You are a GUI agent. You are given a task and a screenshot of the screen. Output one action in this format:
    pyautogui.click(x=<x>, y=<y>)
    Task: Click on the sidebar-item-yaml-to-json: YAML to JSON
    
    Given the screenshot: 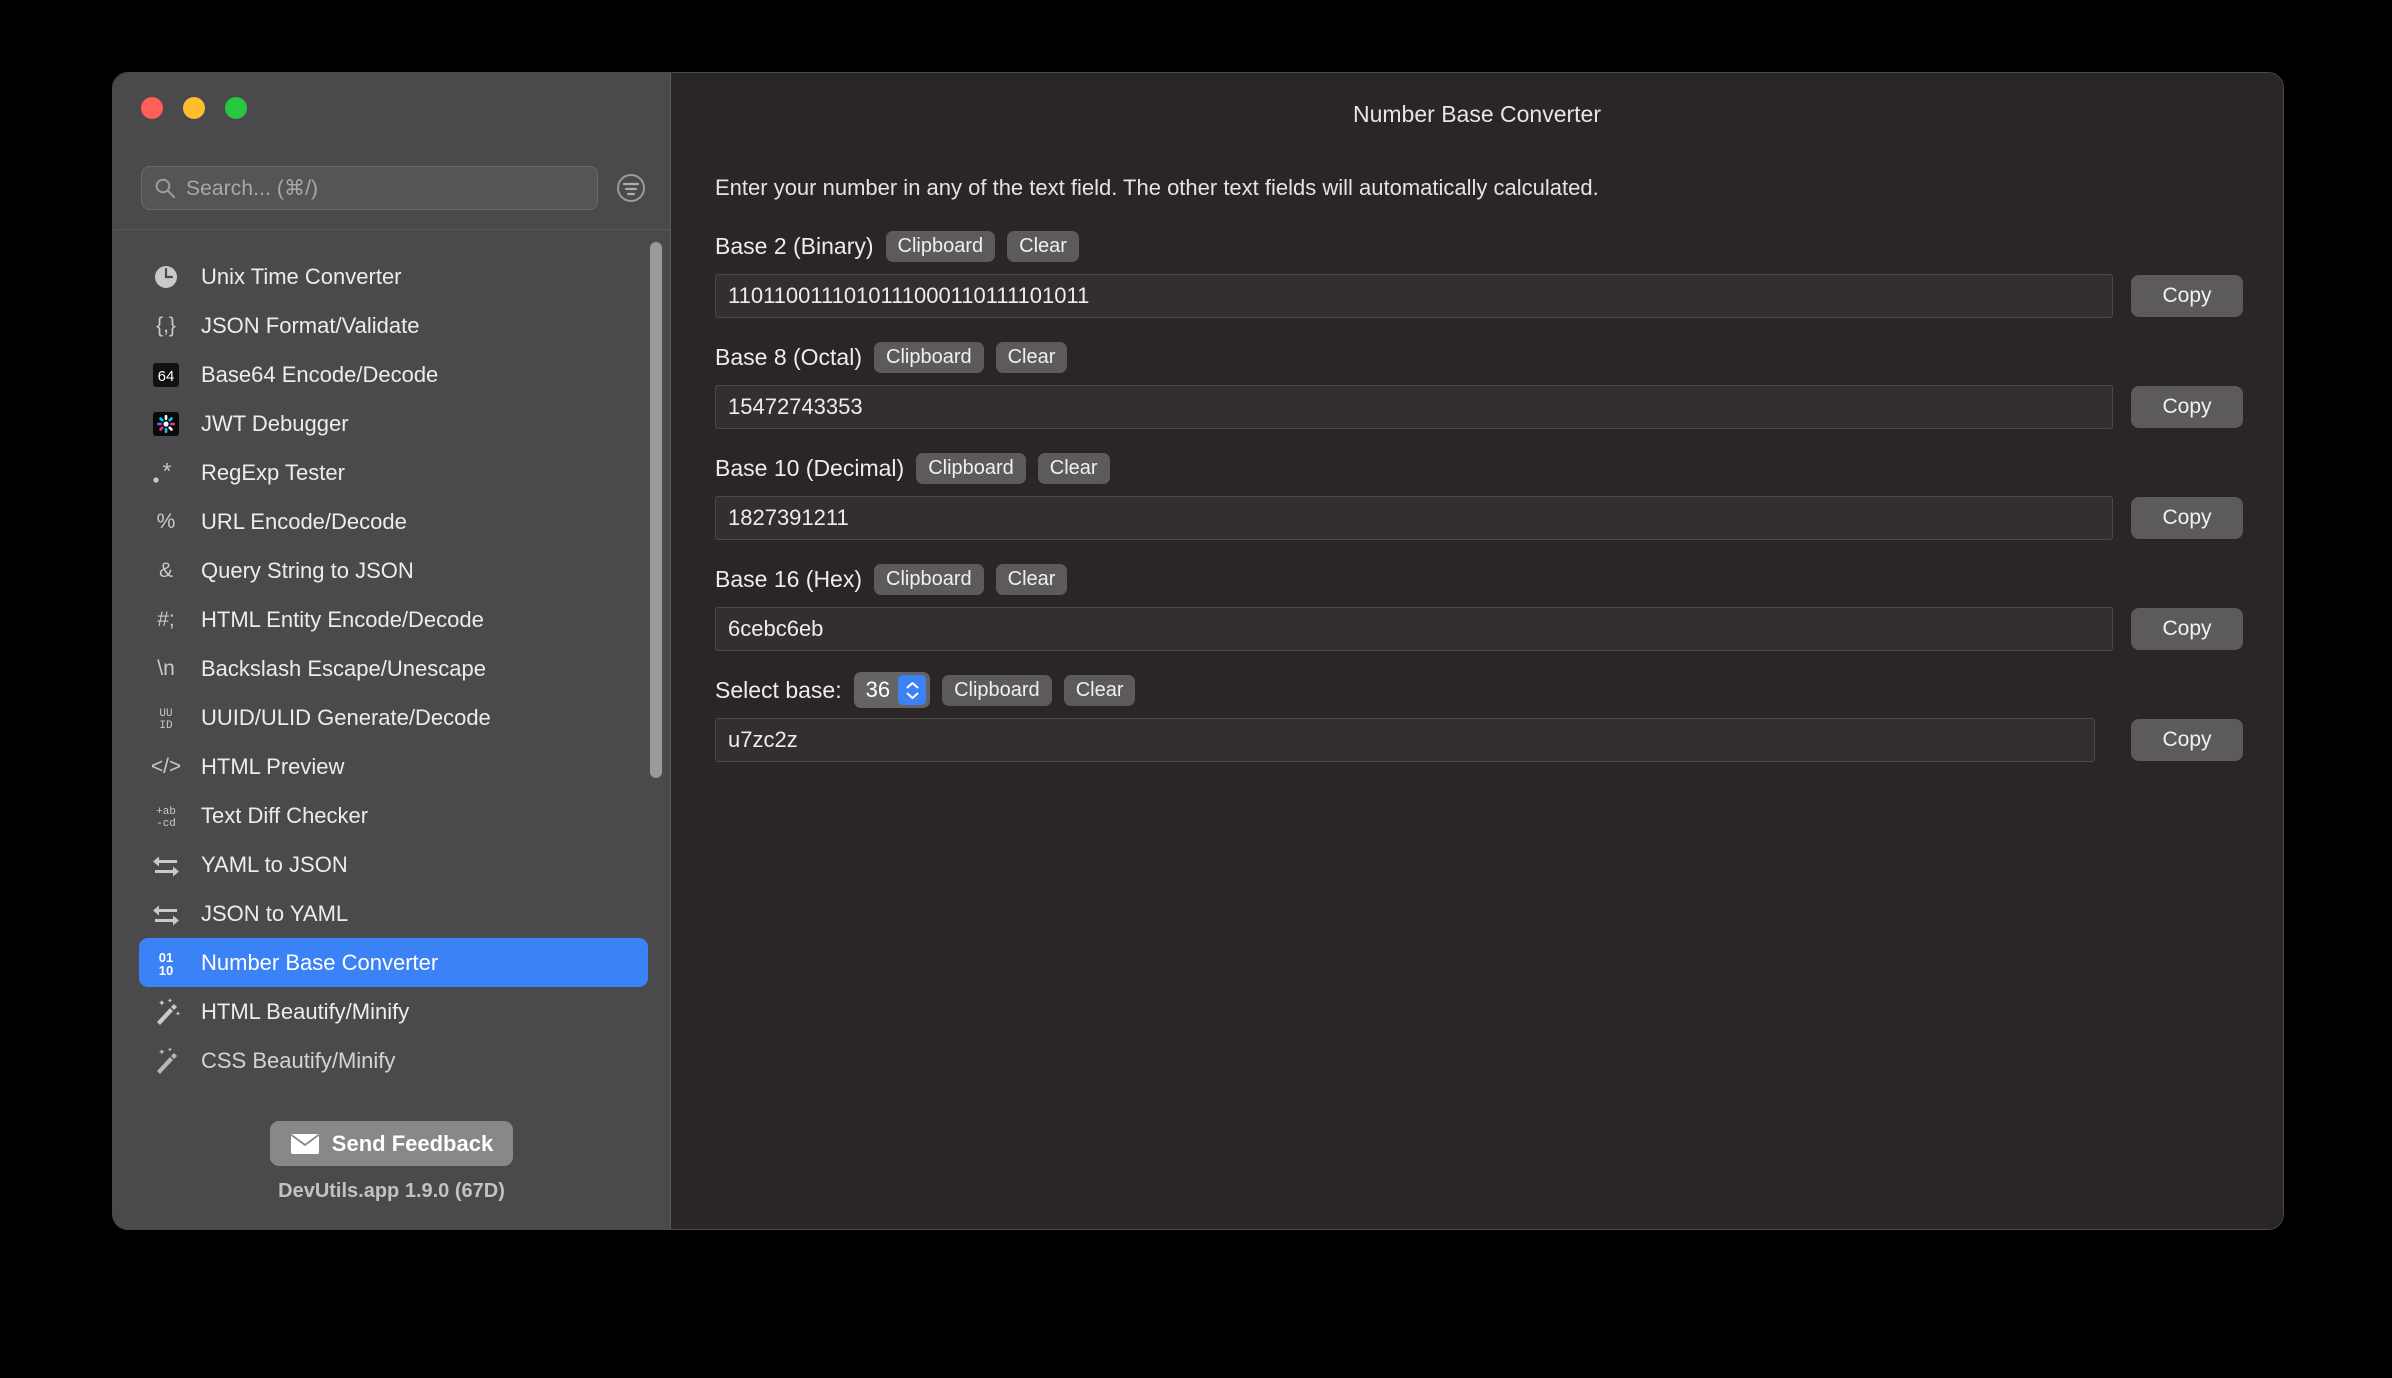 What is the action you would take?
    pyautogui.click(x=393, y=864)
    